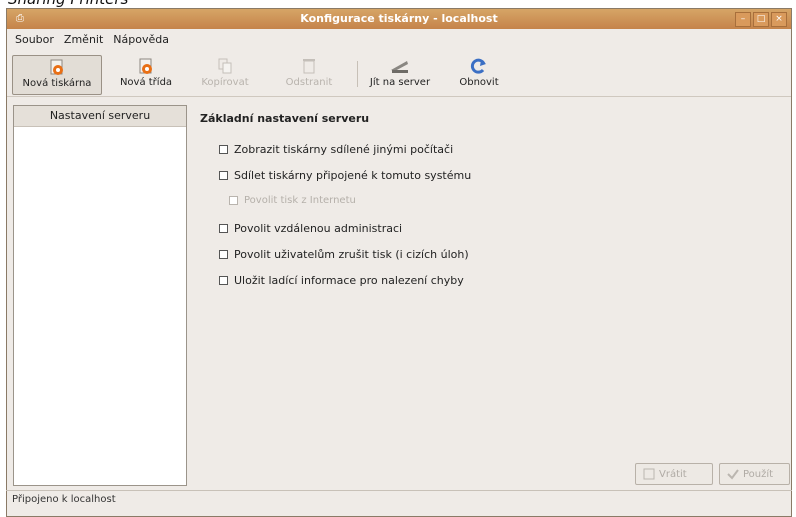  What do you see at coordinates (733, 474) in the screenshot?
I see `checkmark-icon` at bounding box center [733, 474].